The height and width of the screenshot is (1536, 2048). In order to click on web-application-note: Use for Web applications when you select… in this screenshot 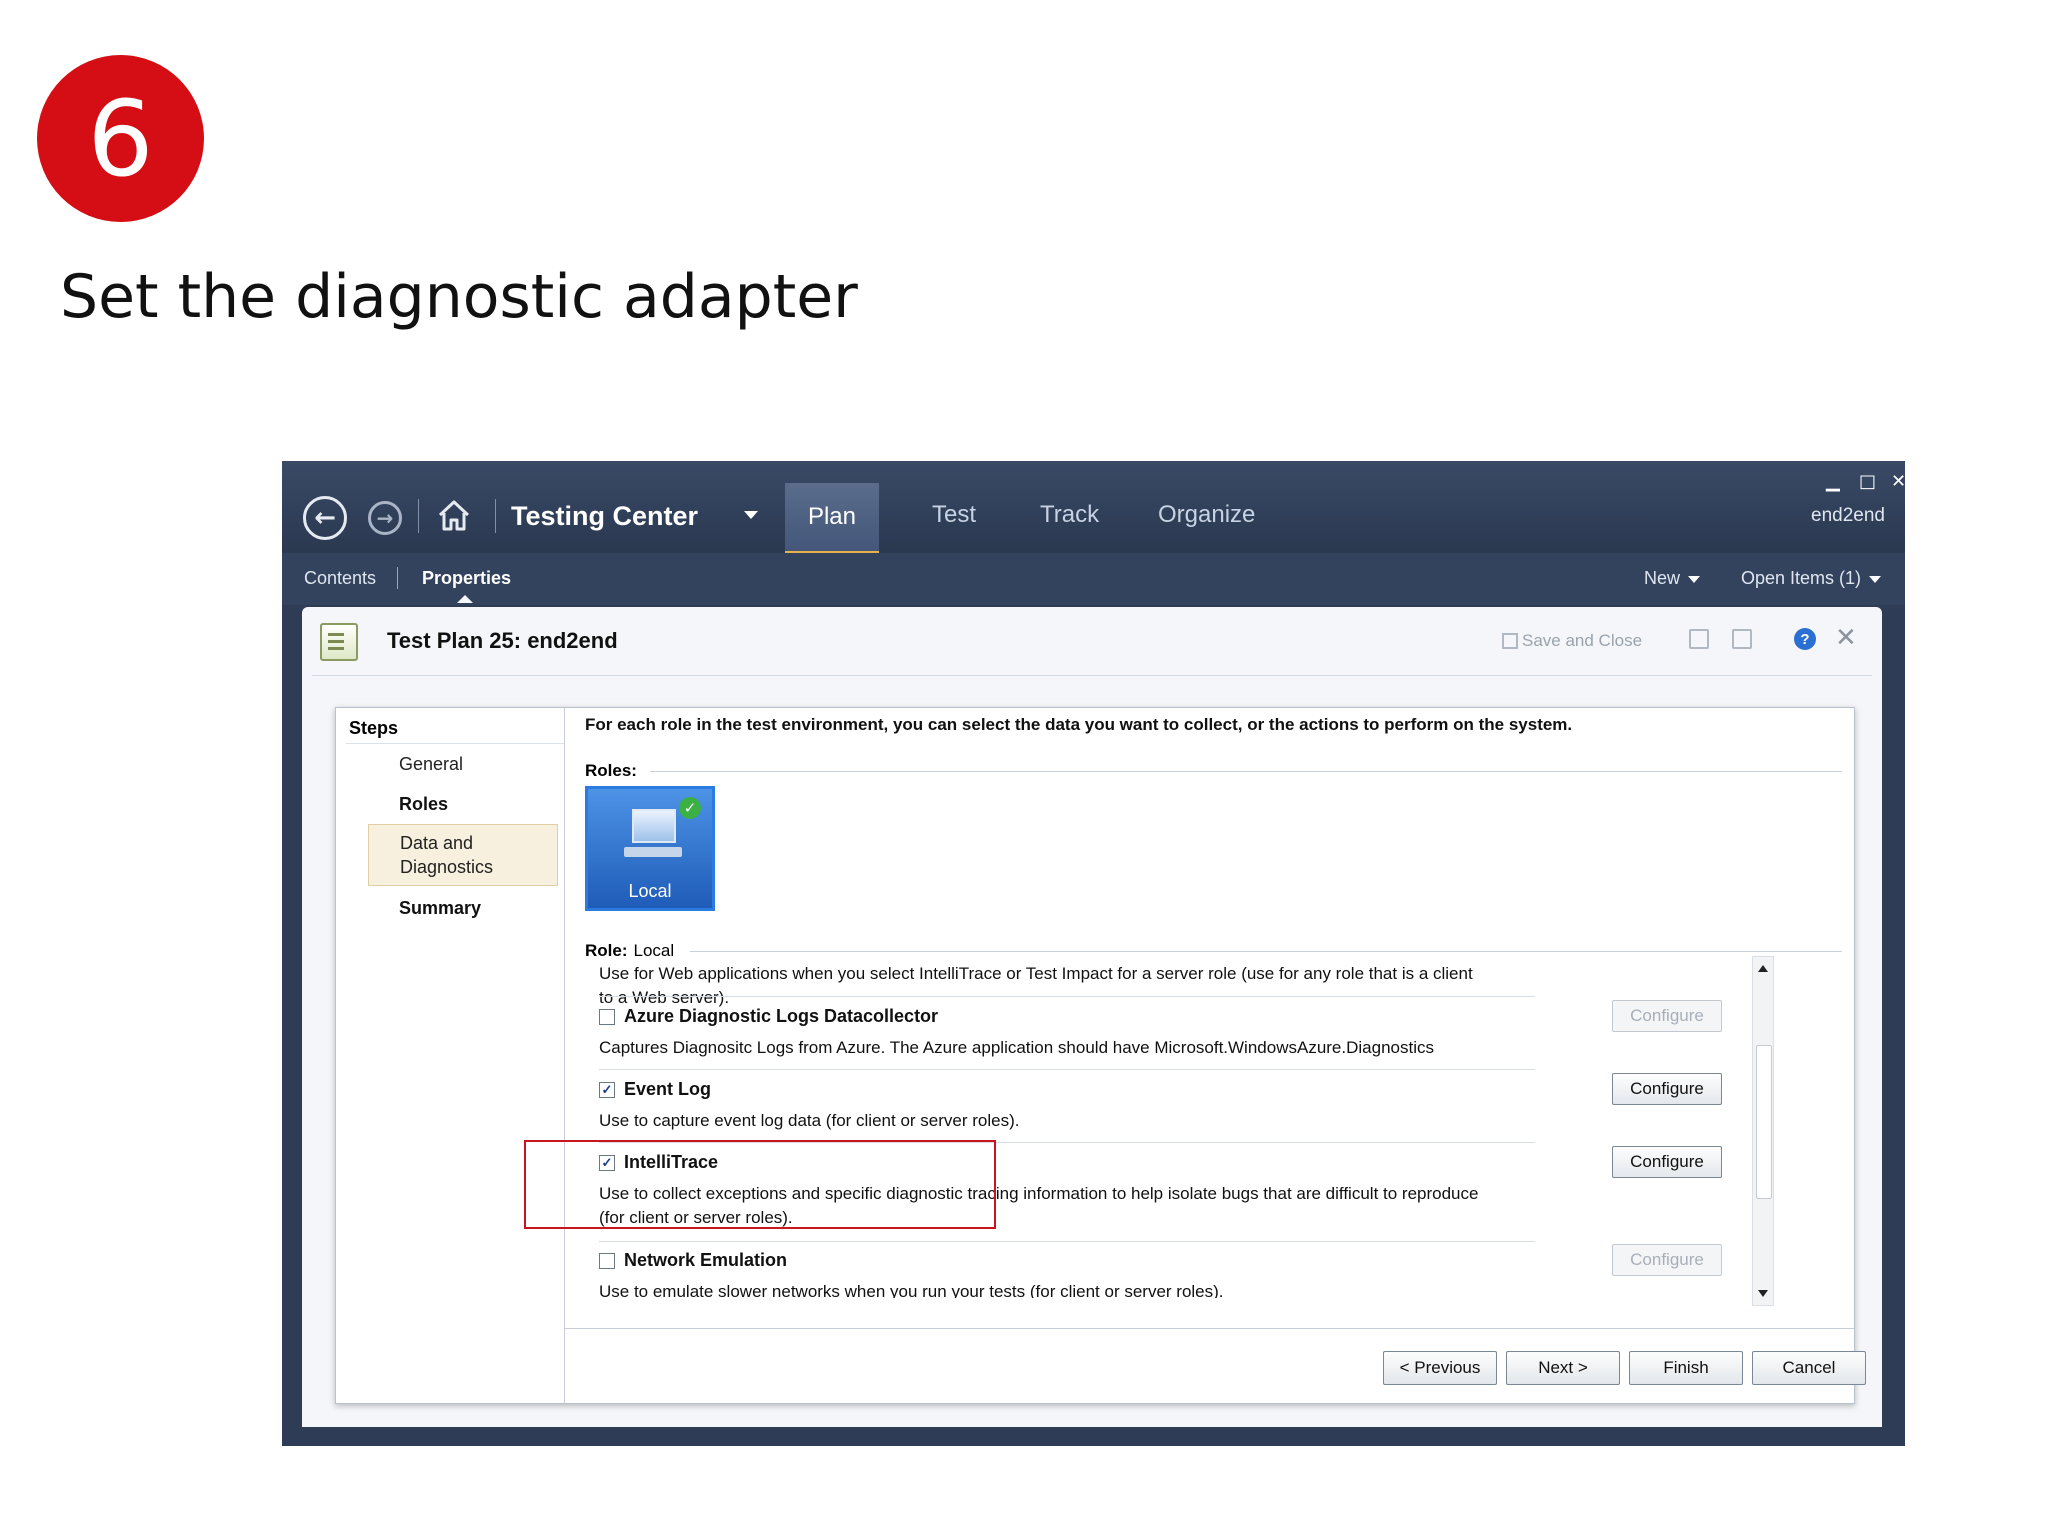, I will do `click(1036, 985)`.